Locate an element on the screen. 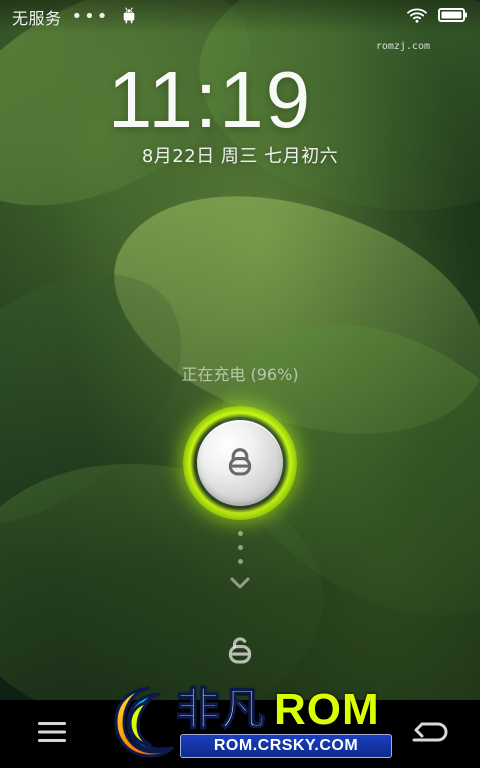  back-button is located at coordinates (428, 734).